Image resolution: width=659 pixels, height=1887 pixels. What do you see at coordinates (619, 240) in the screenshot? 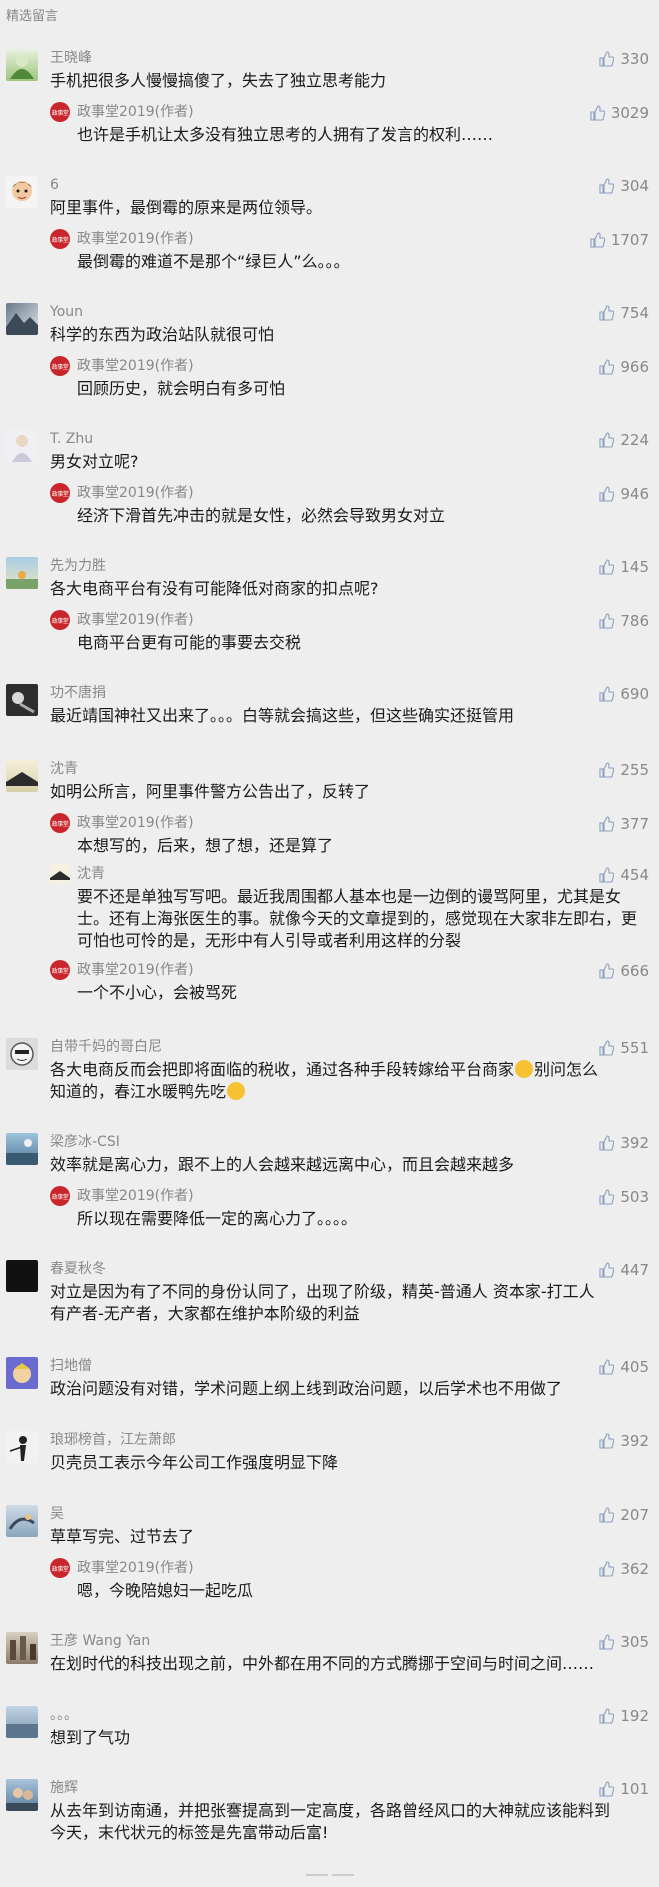
I see `like-button: 1707` at bounding box center [619, 240].